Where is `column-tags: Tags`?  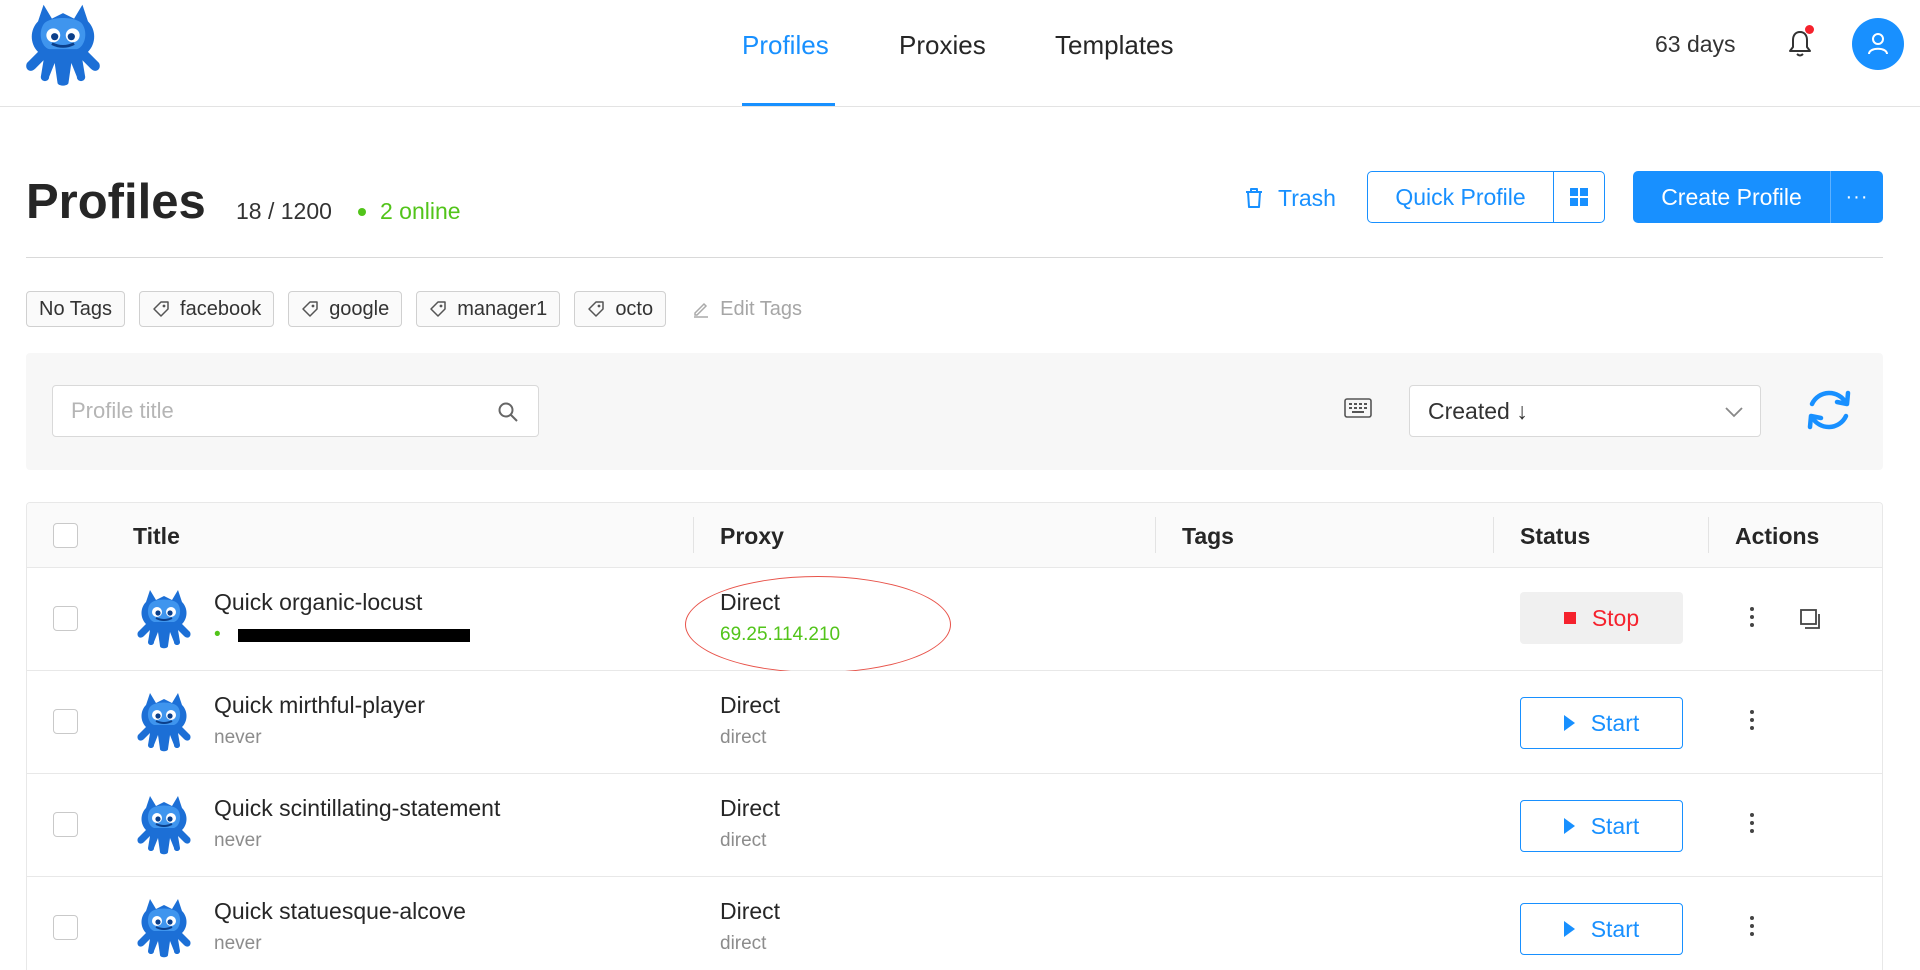 column-tags: Tags is located at coordinates (1208, 536).